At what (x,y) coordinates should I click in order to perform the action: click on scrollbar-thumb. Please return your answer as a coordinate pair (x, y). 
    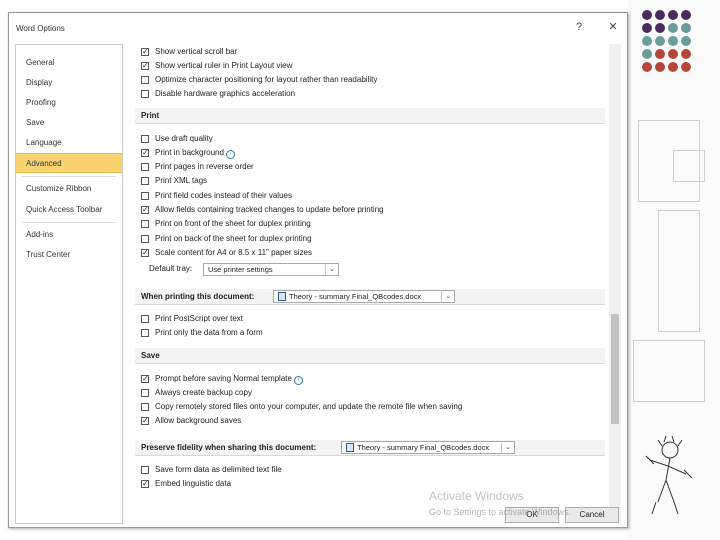
    Looking at the image, I should click on (615, 369).